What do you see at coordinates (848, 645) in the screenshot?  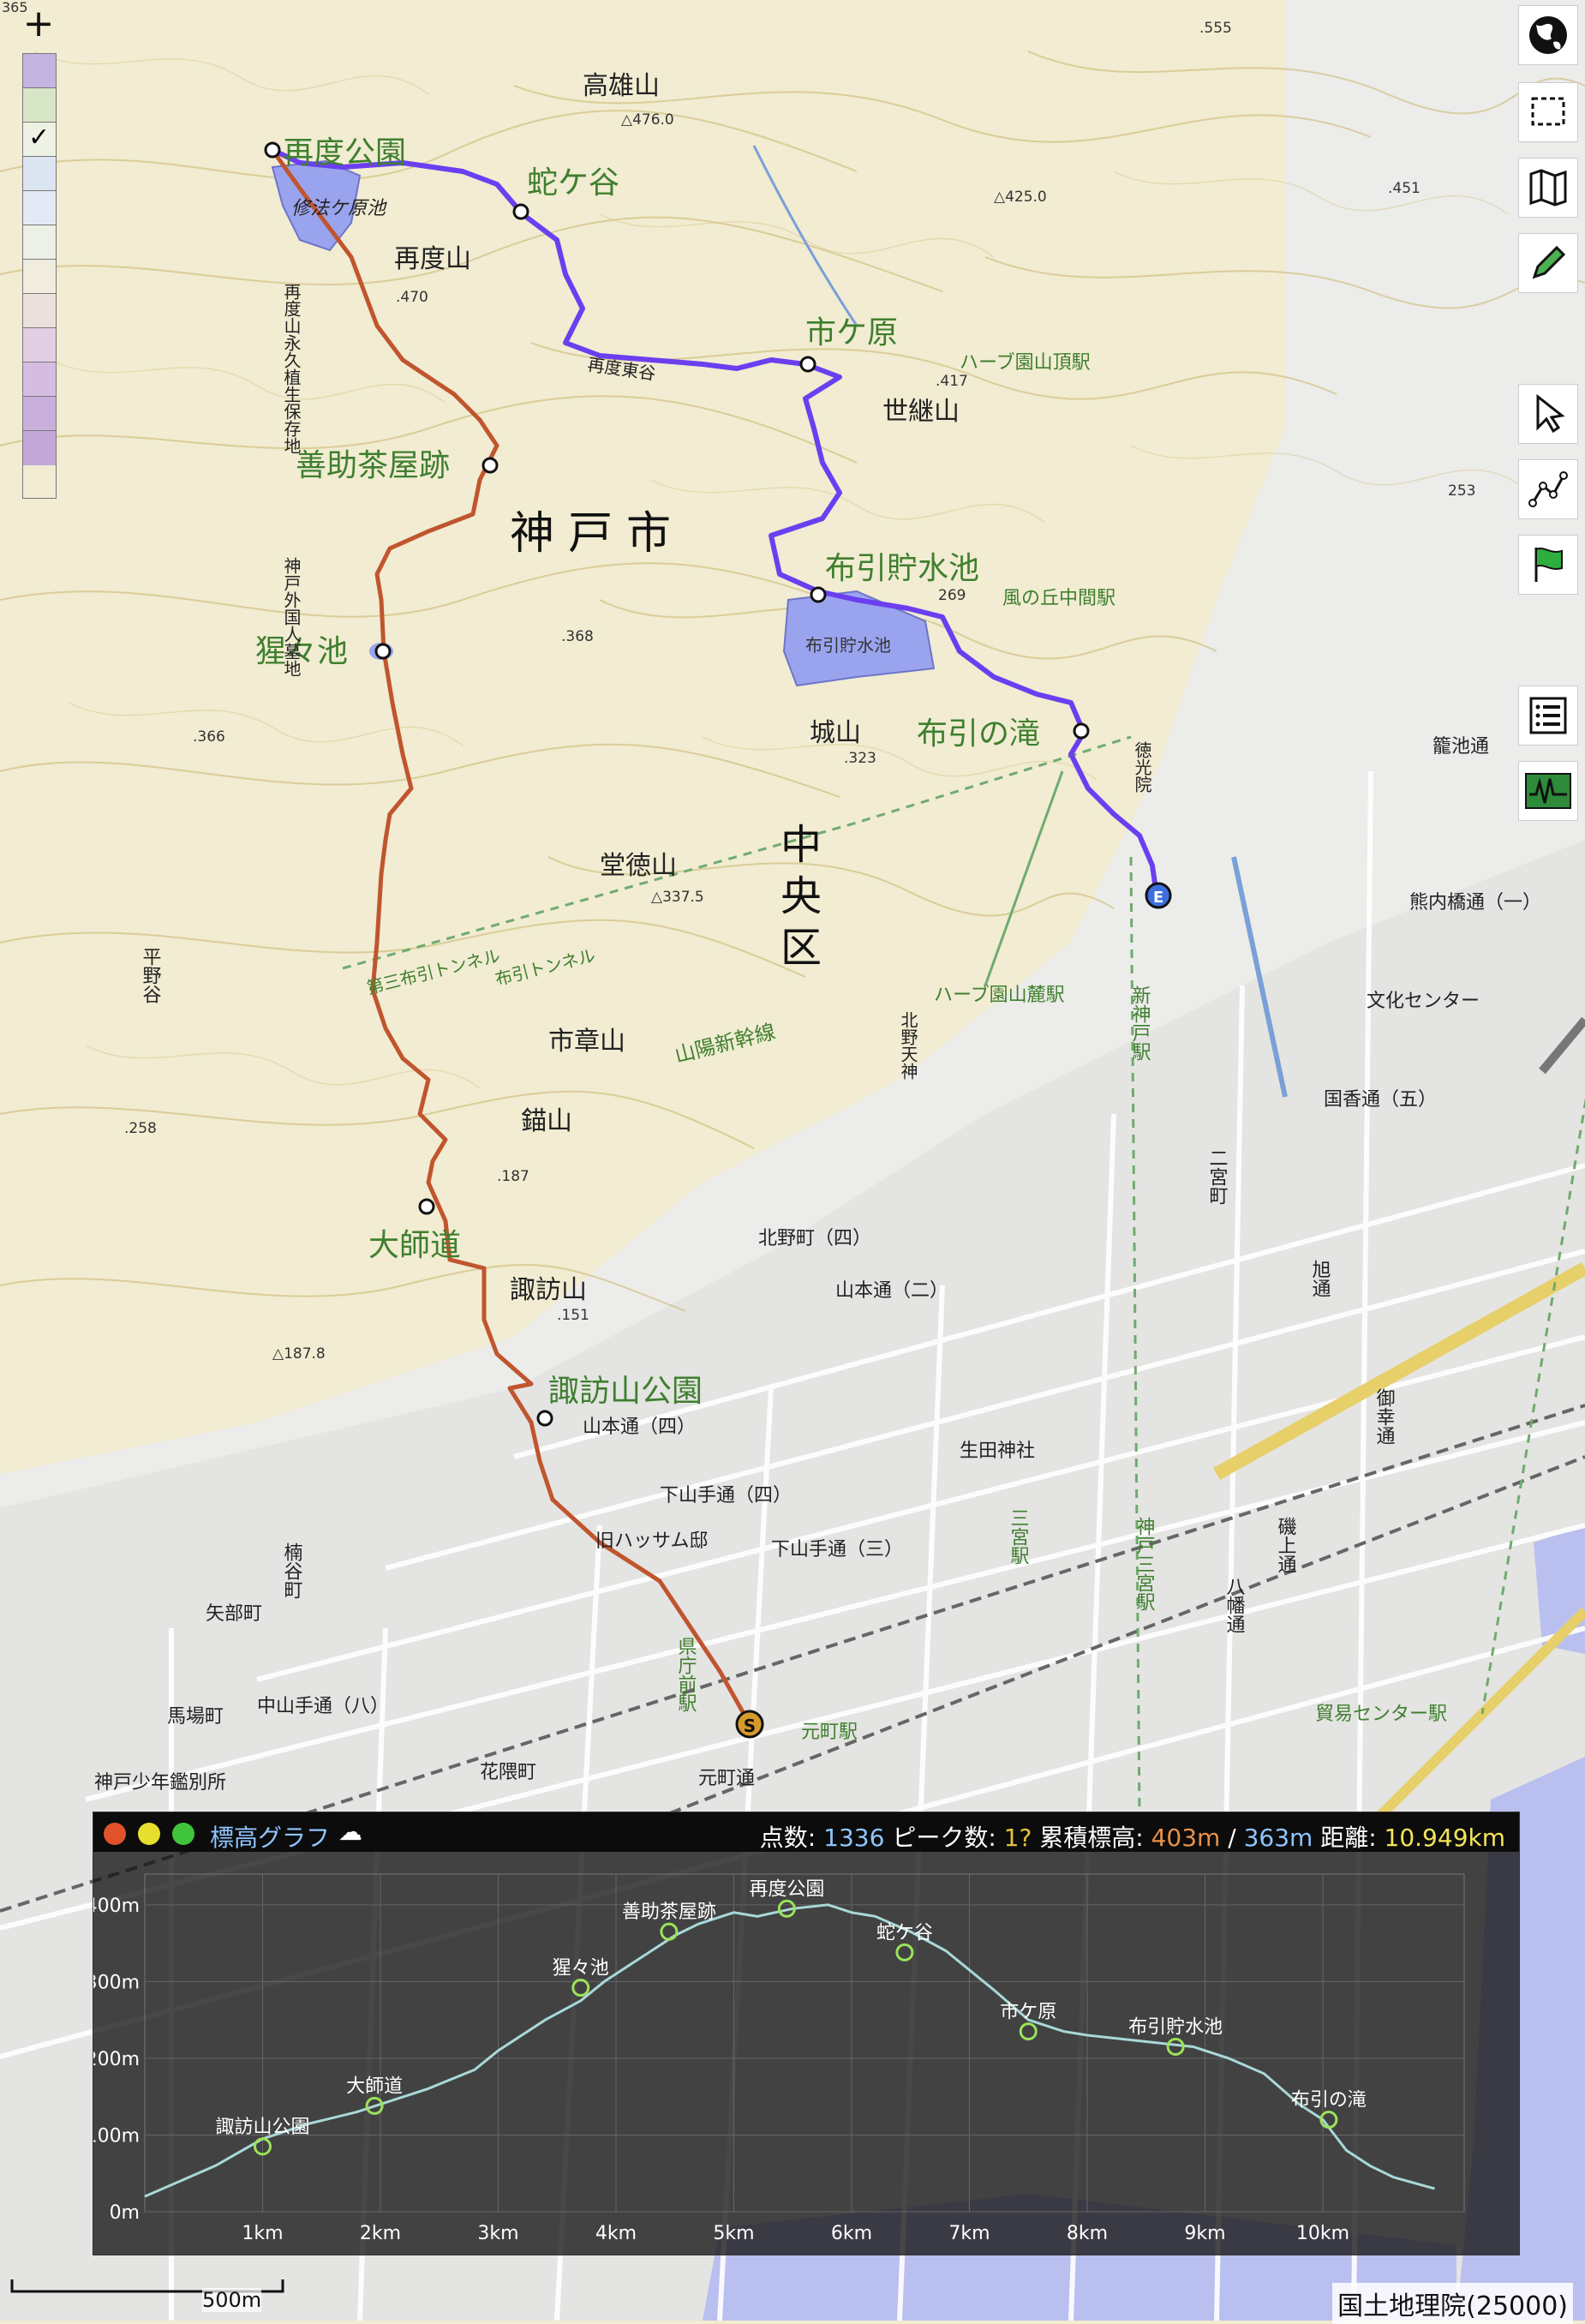 I see `label-nunobiki-reservoir-small: 布引貯水池` at bounding box center [848, 645].